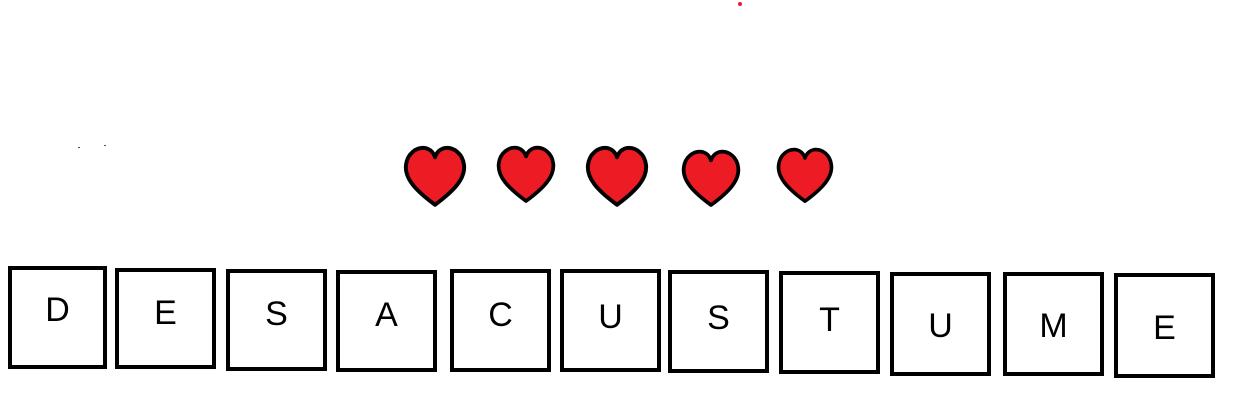  I want to click on letter-tile: D, so click(57, 317).